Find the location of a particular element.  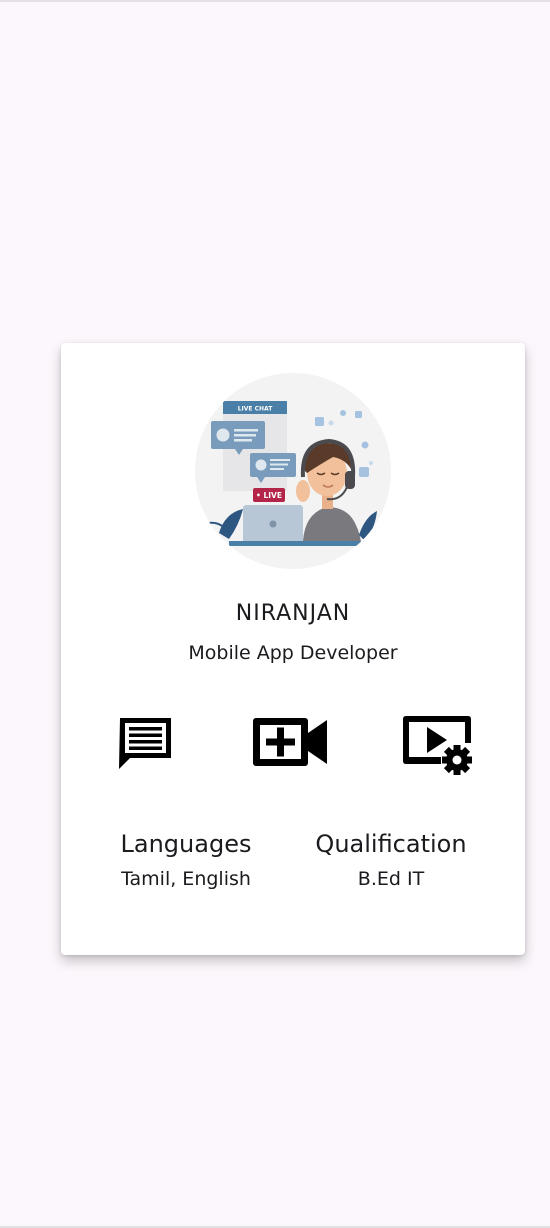

video-call-add-icon is located at coordinates (290, 742).